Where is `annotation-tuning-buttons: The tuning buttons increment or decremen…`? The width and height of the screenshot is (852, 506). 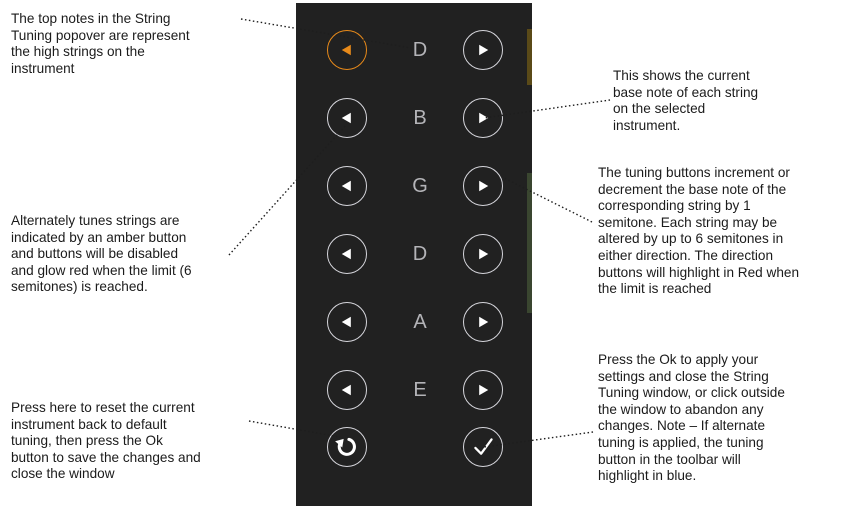
annotation-tuning-buttons: The tuning buttons increment or decremen… is located at coordinates (699, 231).